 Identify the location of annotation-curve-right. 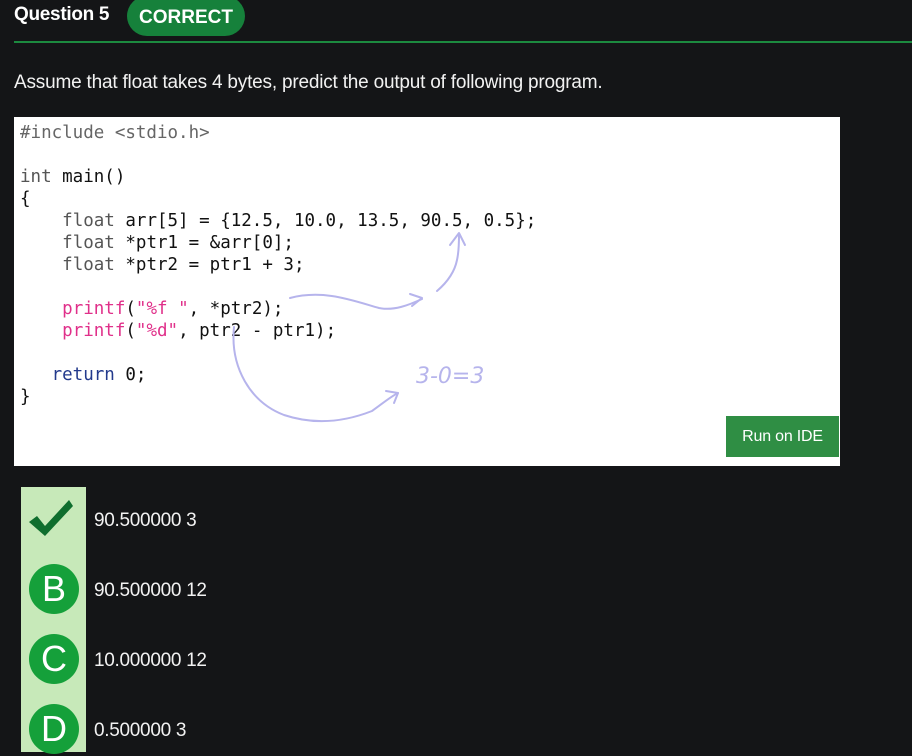
(356, 301).